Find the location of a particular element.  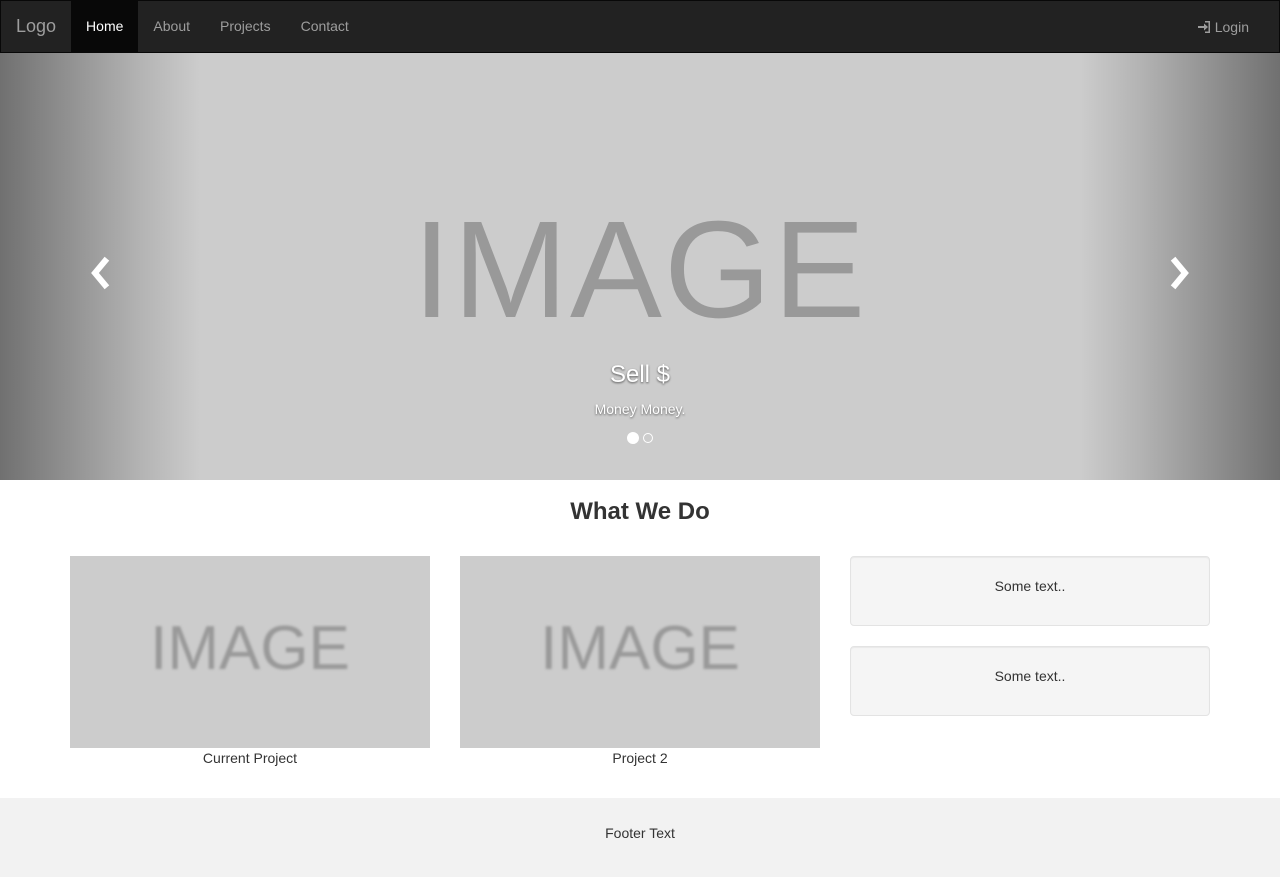

section-title: What We Do is located at coordinates (640, 511).